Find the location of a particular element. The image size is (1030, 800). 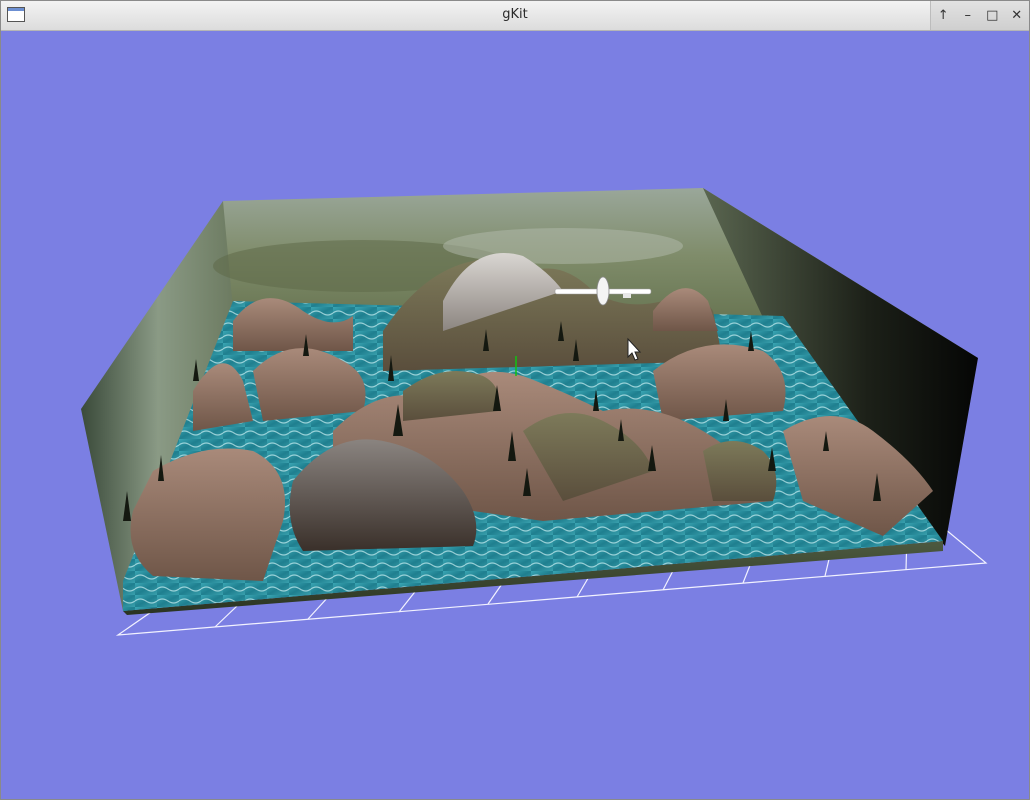

window-title: gKit is located at coordinates (515, 14).